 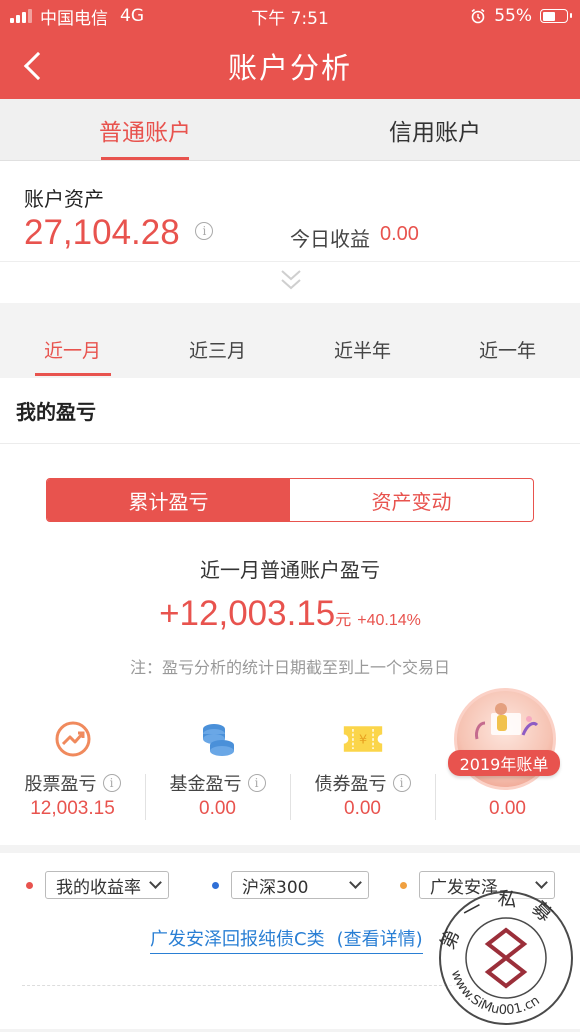 I want to click on my-return-dropdown: 我的收益率, so click(x=107, y=885).